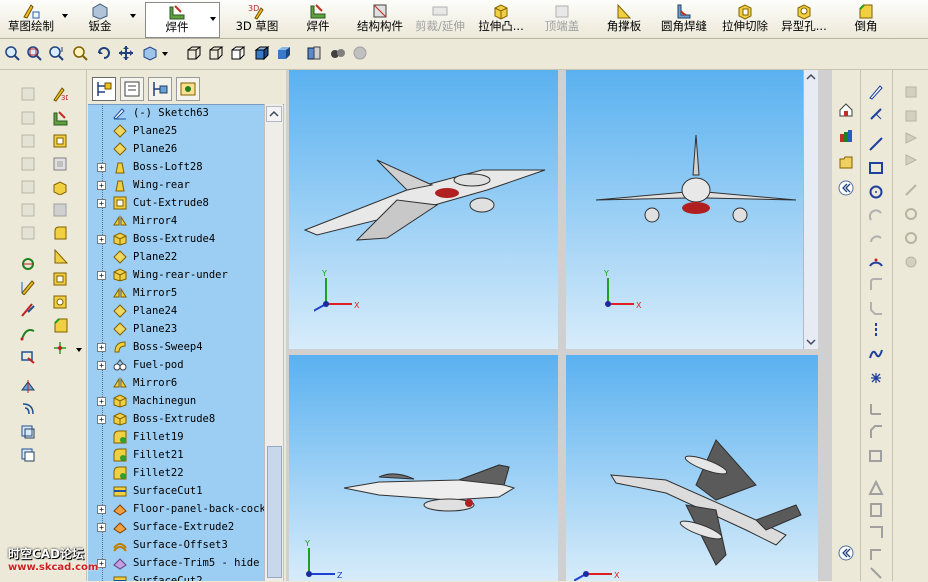 The height and width of the screenshot is (582, 928). What do you see at coordinates (318, 19) in the screenshot?
I see `weldment-button: 焊件` at bounding box center [318, 19].